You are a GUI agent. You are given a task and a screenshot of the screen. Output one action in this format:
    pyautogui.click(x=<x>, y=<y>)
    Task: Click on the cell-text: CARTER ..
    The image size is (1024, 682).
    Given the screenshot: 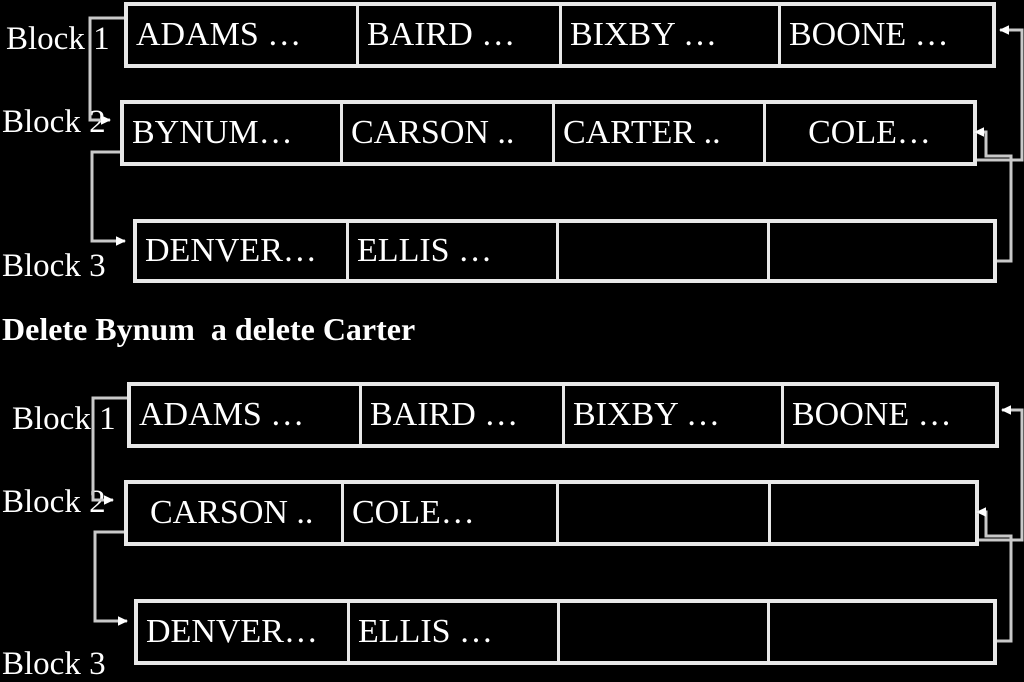 What is the action you would take?
    pyautogui.click(x=642, y=132)
    